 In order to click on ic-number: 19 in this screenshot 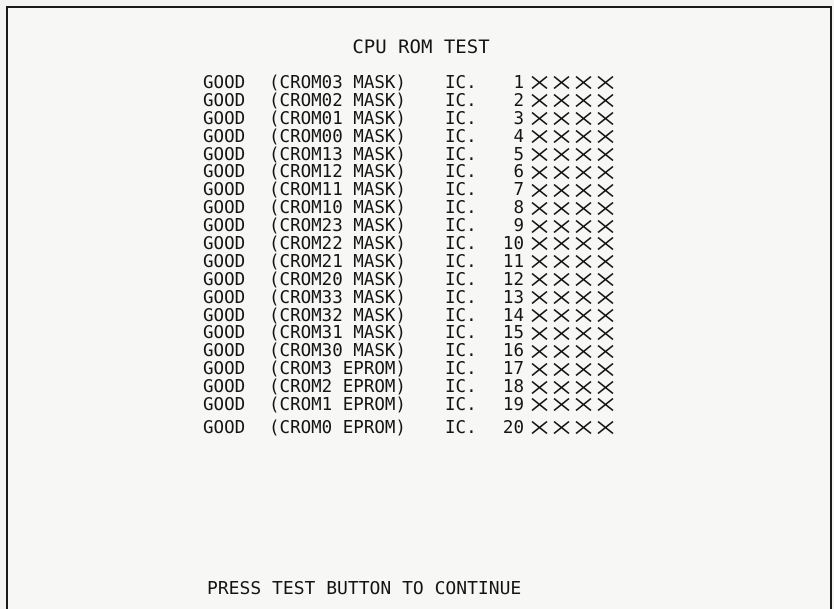, I will do `click(513, 404)`.